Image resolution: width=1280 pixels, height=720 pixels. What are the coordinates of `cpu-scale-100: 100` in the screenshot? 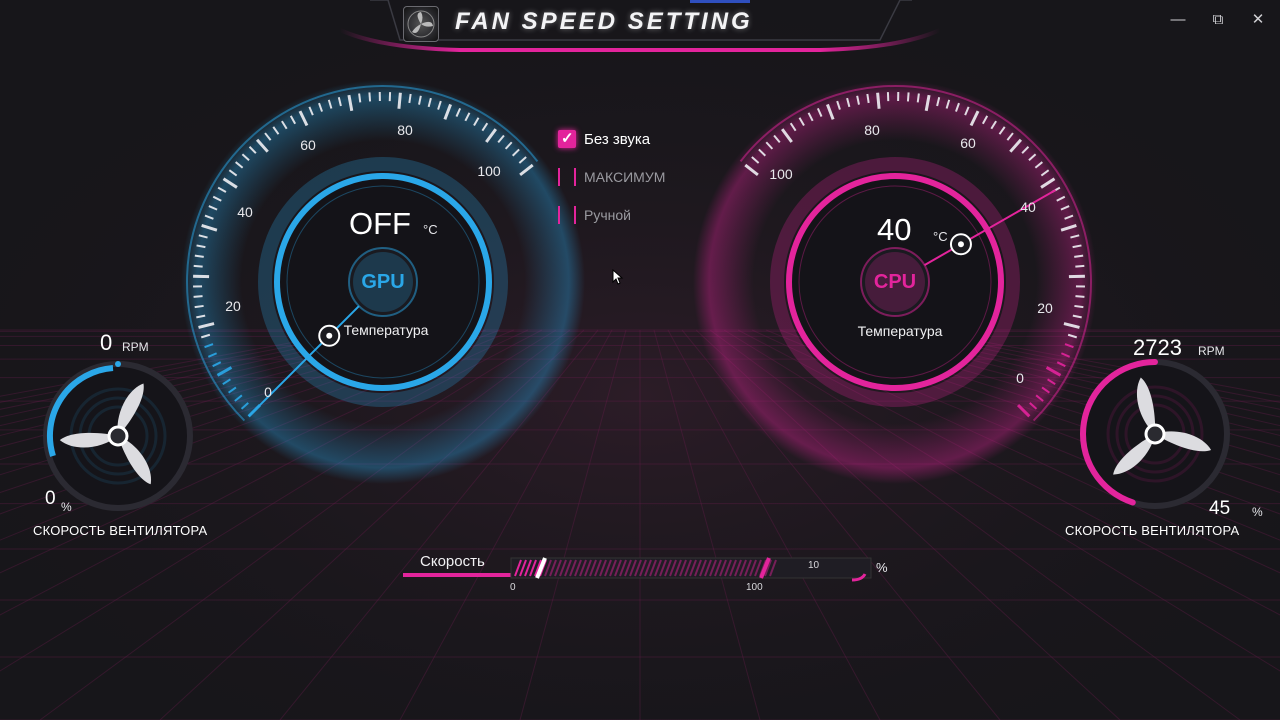 It's located at (781, 174).